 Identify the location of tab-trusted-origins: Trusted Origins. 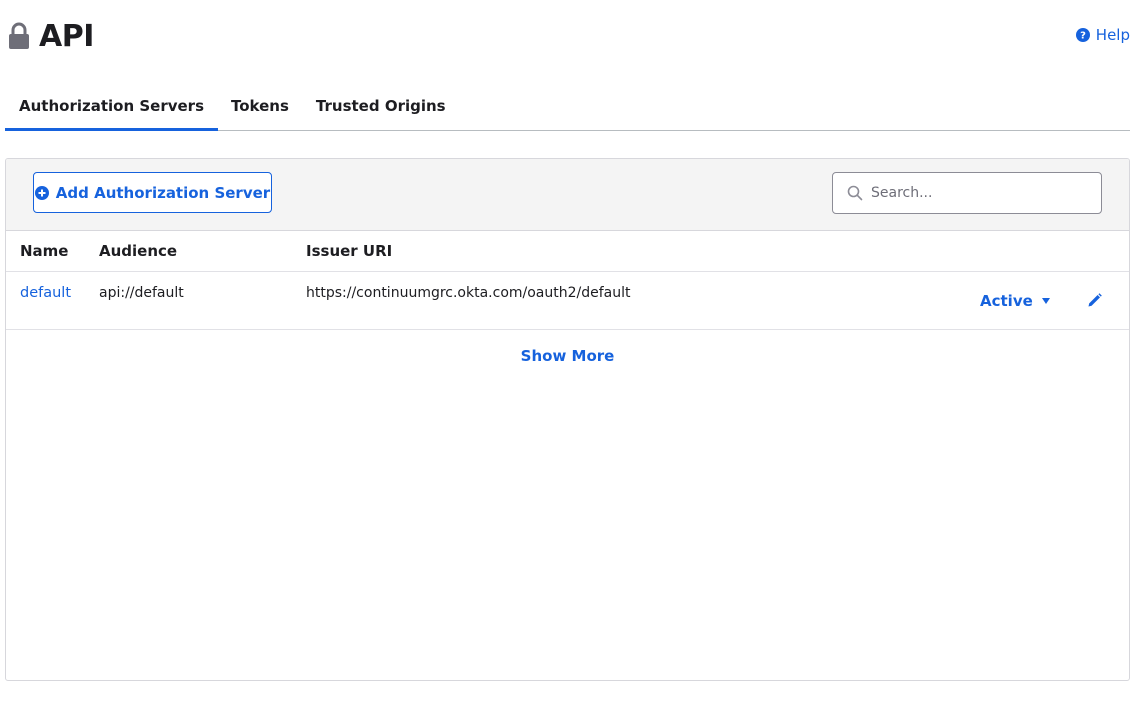
(381, 106).